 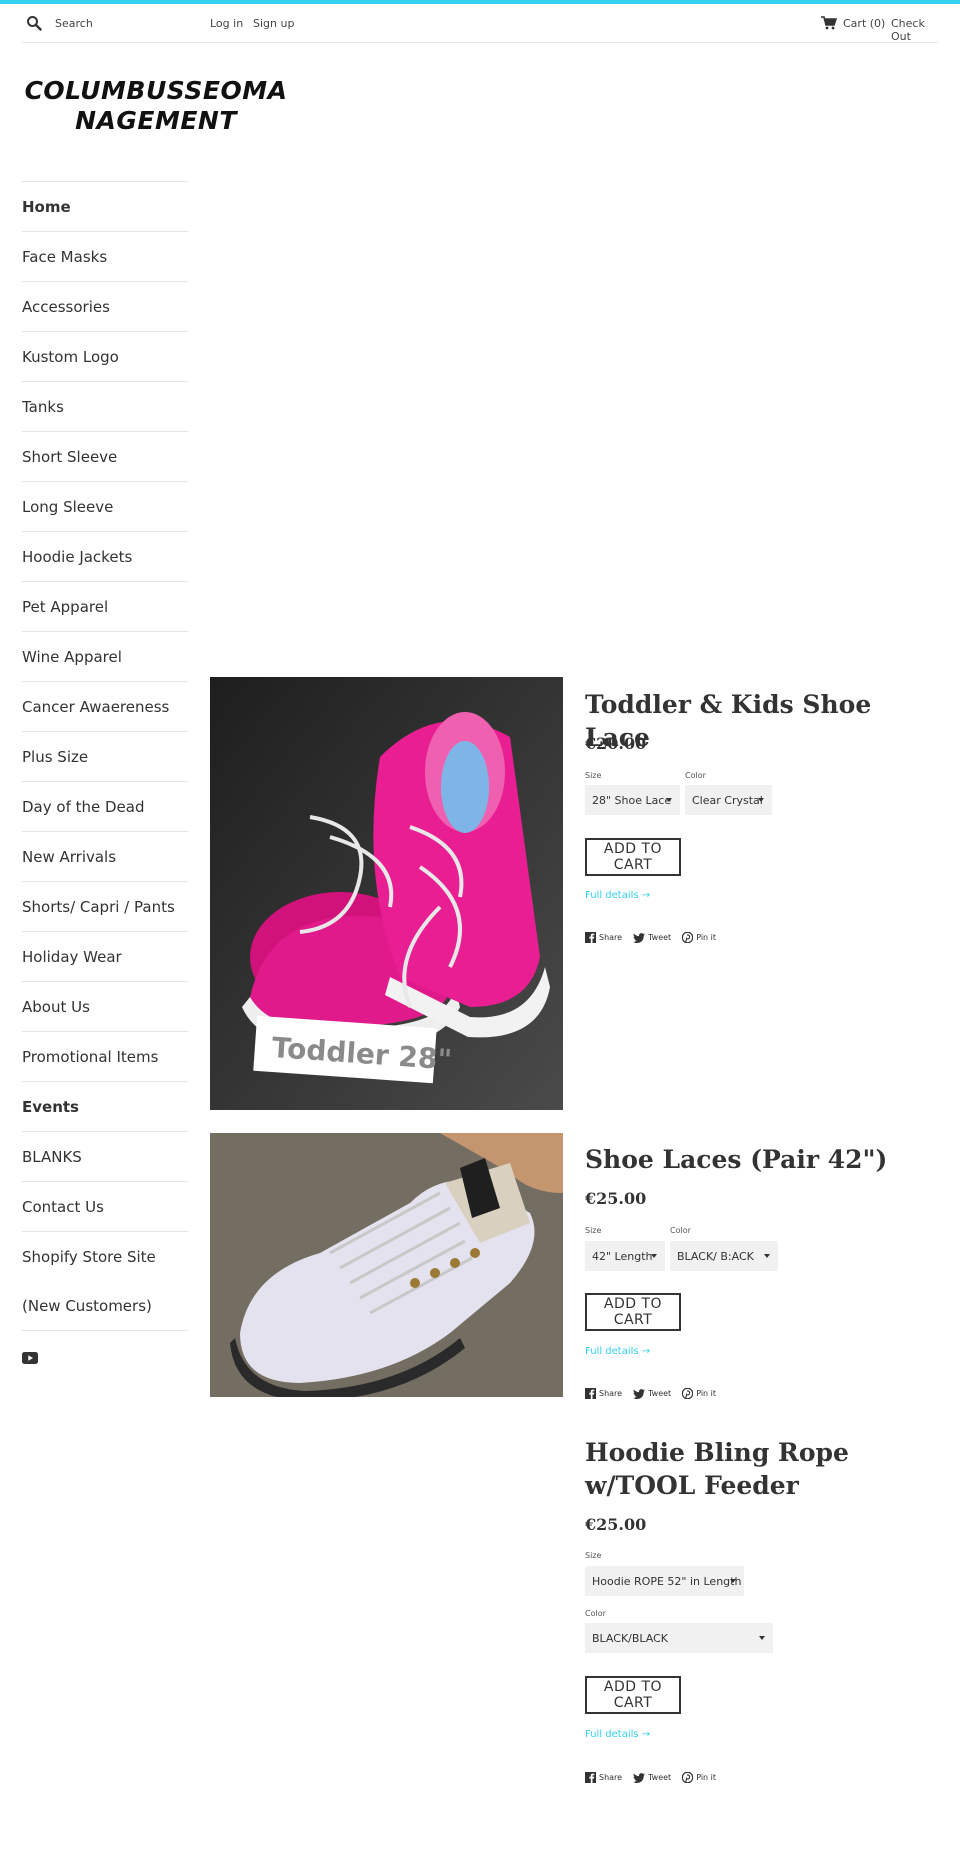 I want to click on search-input: Search, so click(x=74, y=23).